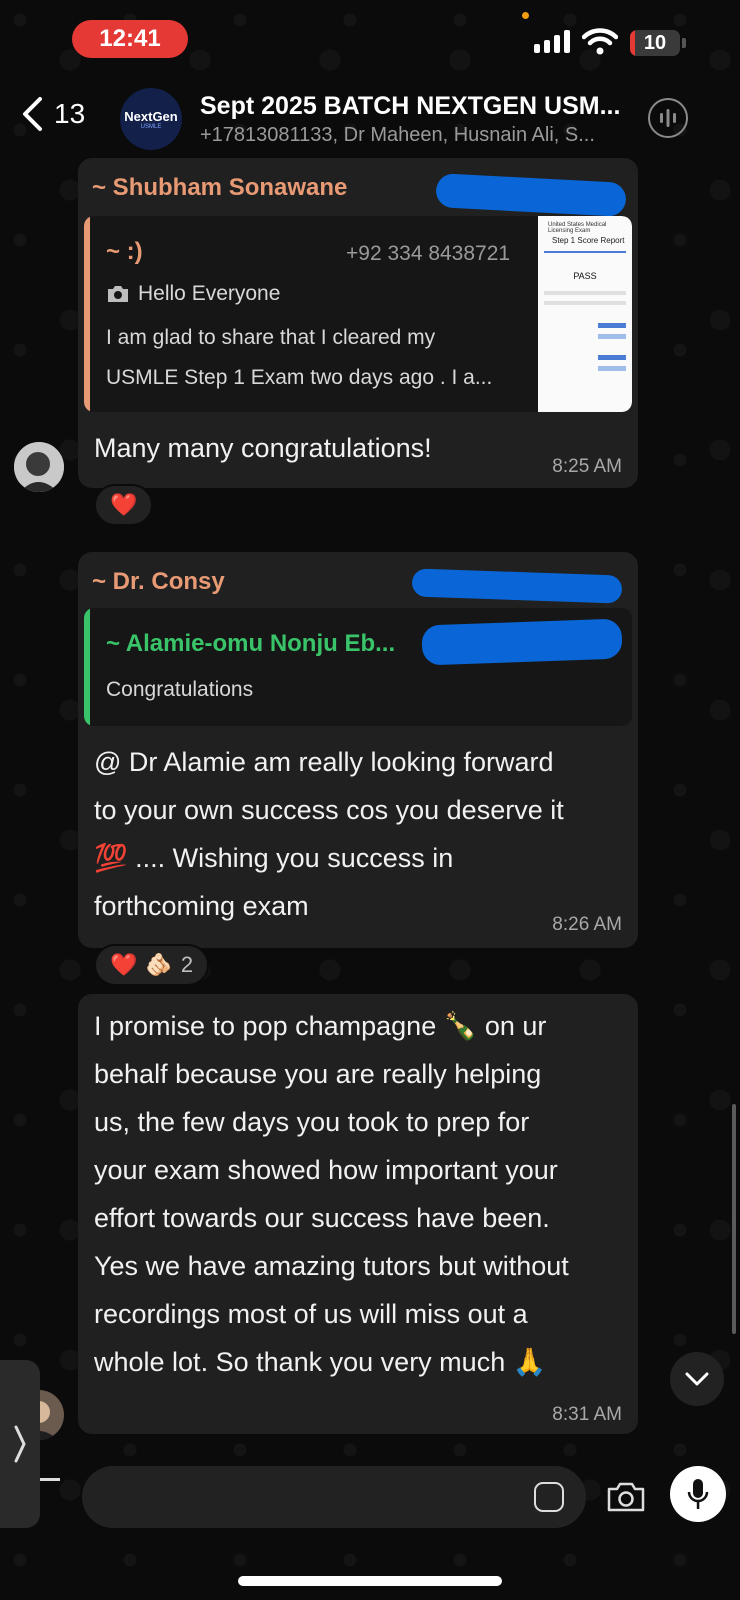 The height and width of the screenshot is (1600, 740). Describe the element at coordinates (331, 1266) in the screenshot. I see `message-text-line: Yes we have amazing tutors but without` at that location.